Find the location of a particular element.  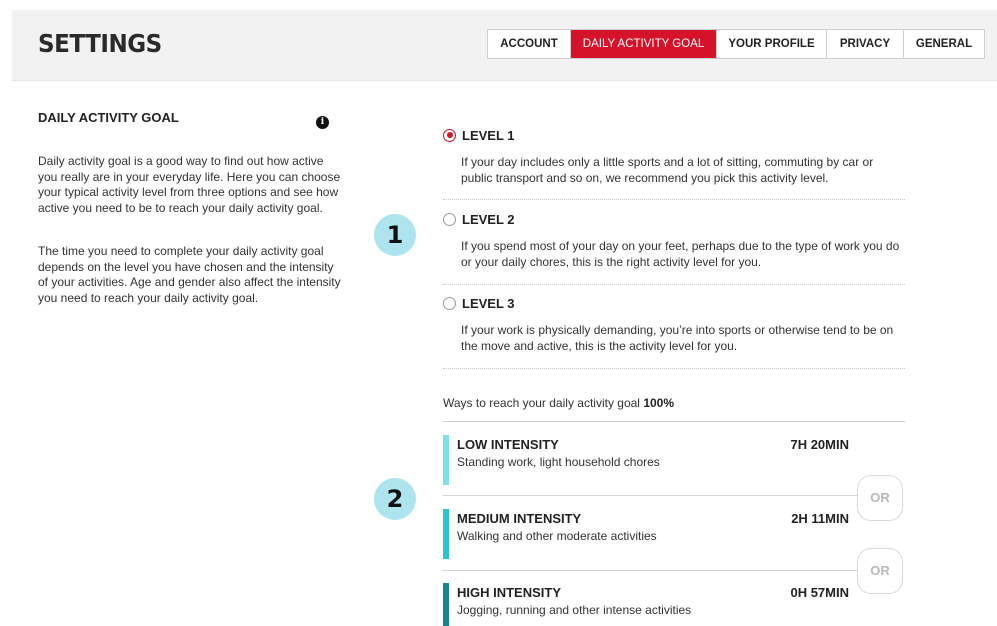

tab-account: ACCOUNT is located at coordinates (529, 44).